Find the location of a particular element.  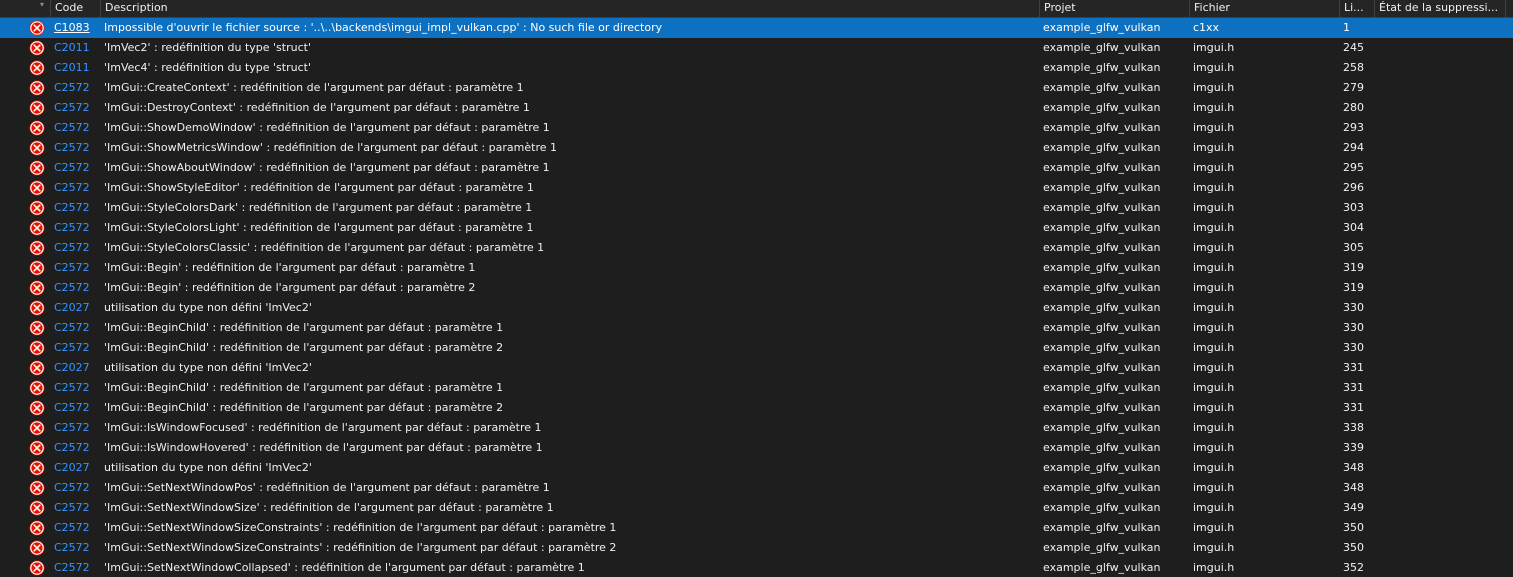

column-header-project: Projet is located at coordinates (1114, 8).